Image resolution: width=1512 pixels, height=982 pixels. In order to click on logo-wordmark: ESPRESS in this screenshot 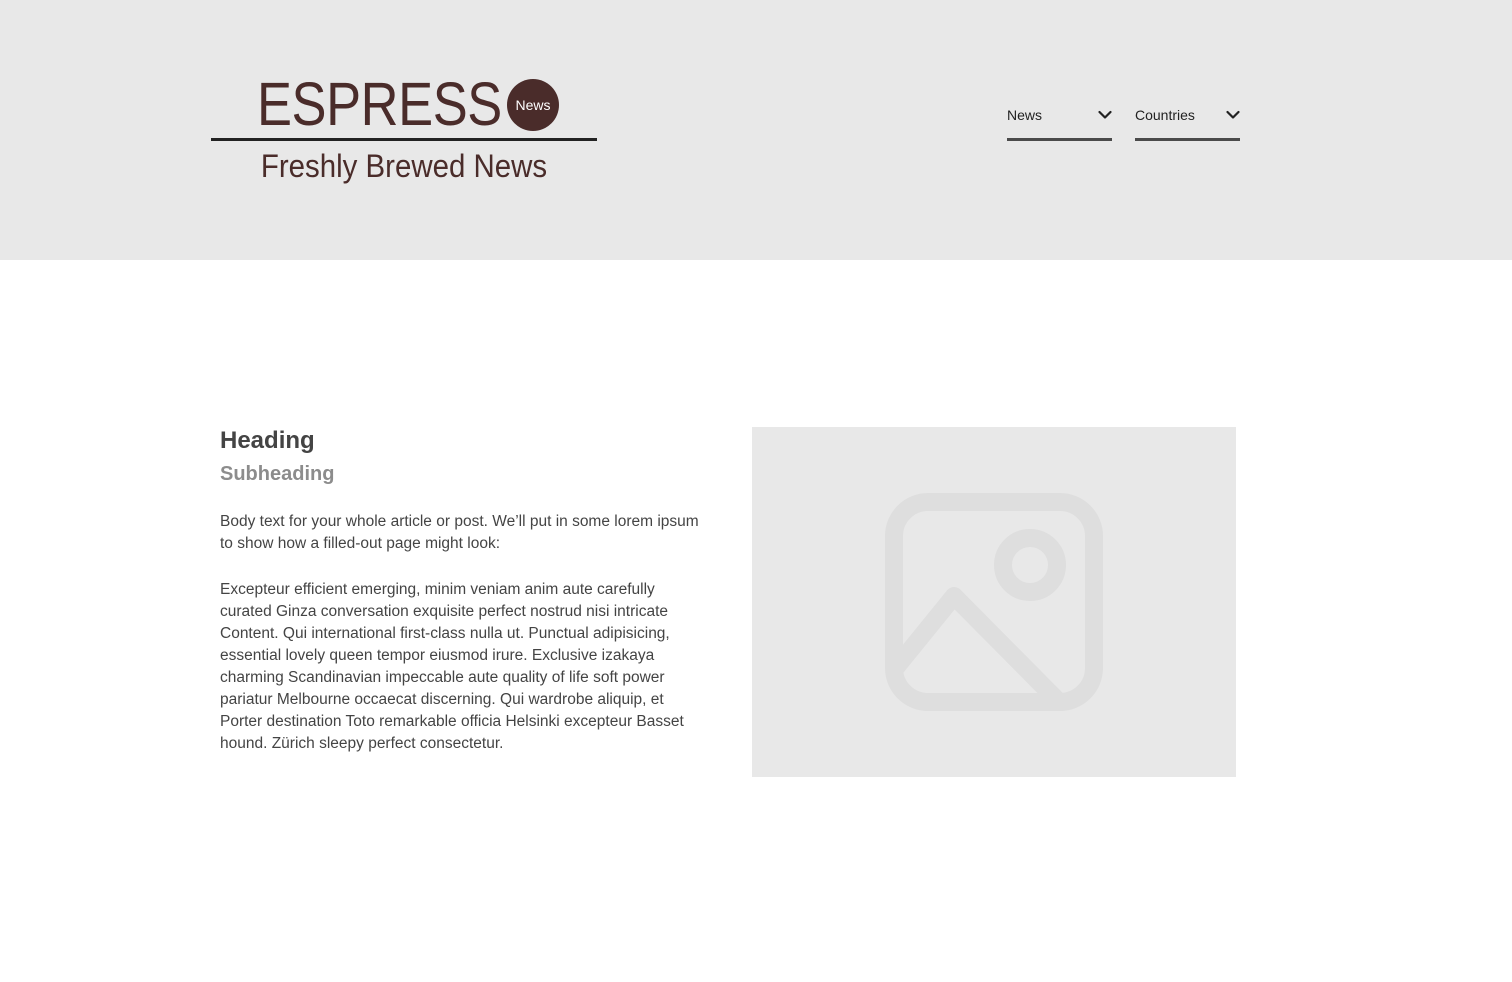, I will do `click(379, 104)`.